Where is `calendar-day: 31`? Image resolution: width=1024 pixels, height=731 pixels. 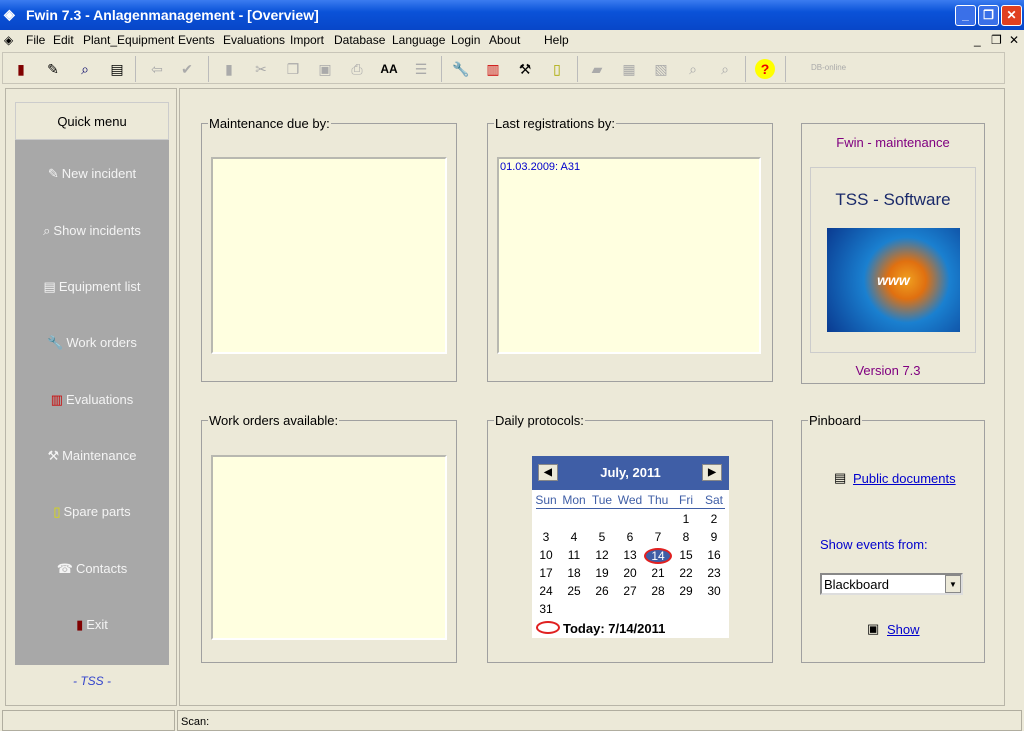 calendar-day: 31 is located at coordinates (546, 609).